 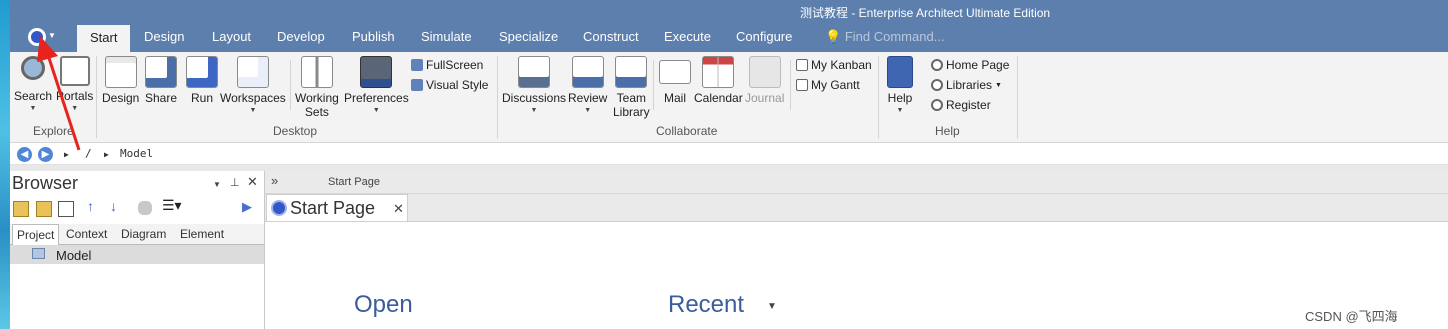 I want to click on breadcrumb-model: Model, so click(x=136, y=153).